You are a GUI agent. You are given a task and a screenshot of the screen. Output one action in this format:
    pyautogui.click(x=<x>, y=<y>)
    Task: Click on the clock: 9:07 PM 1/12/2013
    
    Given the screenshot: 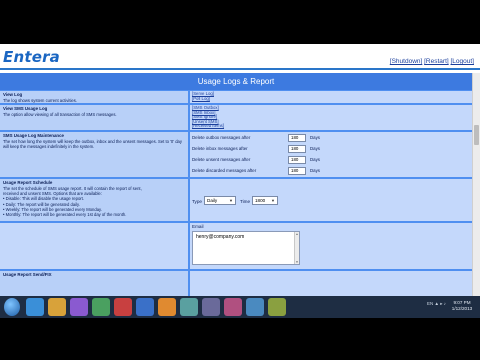 What is the action you would take?
    pyautogui.click(x=462, y=306)
    